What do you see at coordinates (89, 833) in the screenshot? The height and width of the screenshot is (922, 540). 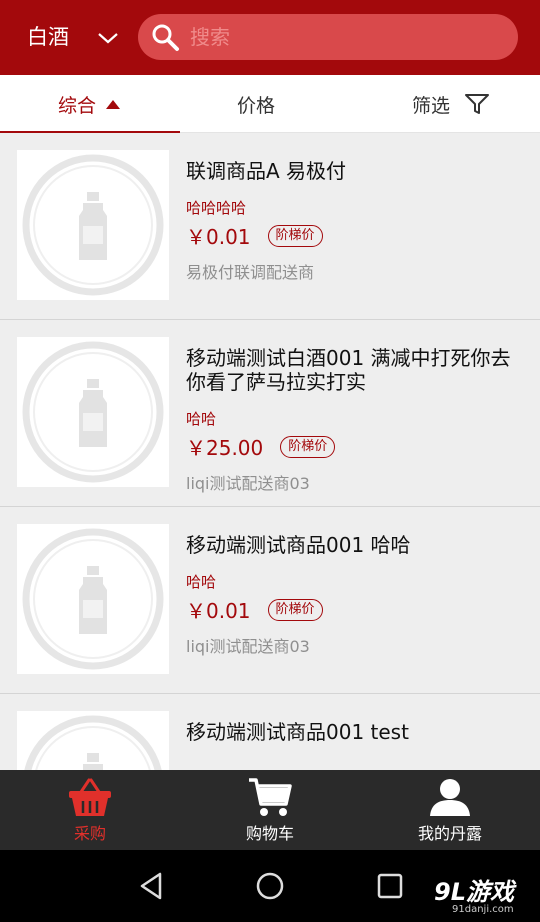 I see `nav-label: 采购` at bounding box center [89, 833].